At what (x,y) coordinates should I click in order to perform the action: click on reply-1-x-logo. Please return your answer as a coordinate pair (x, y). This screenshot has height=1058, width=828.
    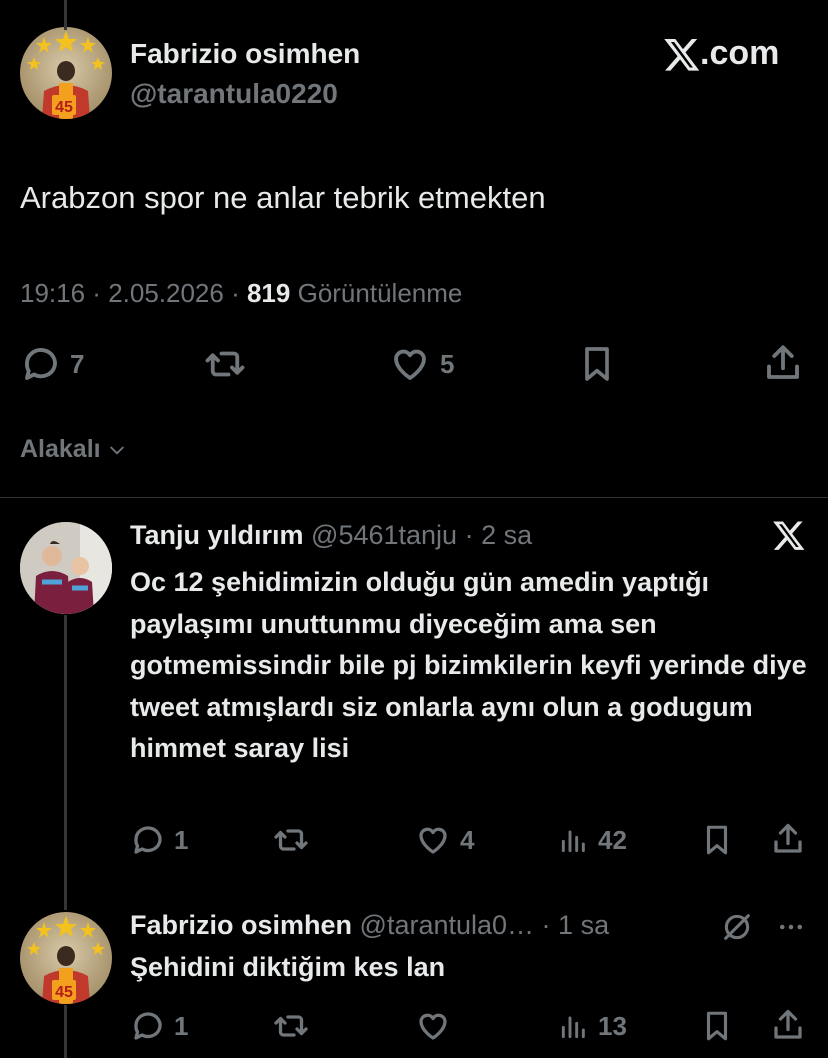
    Looking at the image, I should click on (789, 535).